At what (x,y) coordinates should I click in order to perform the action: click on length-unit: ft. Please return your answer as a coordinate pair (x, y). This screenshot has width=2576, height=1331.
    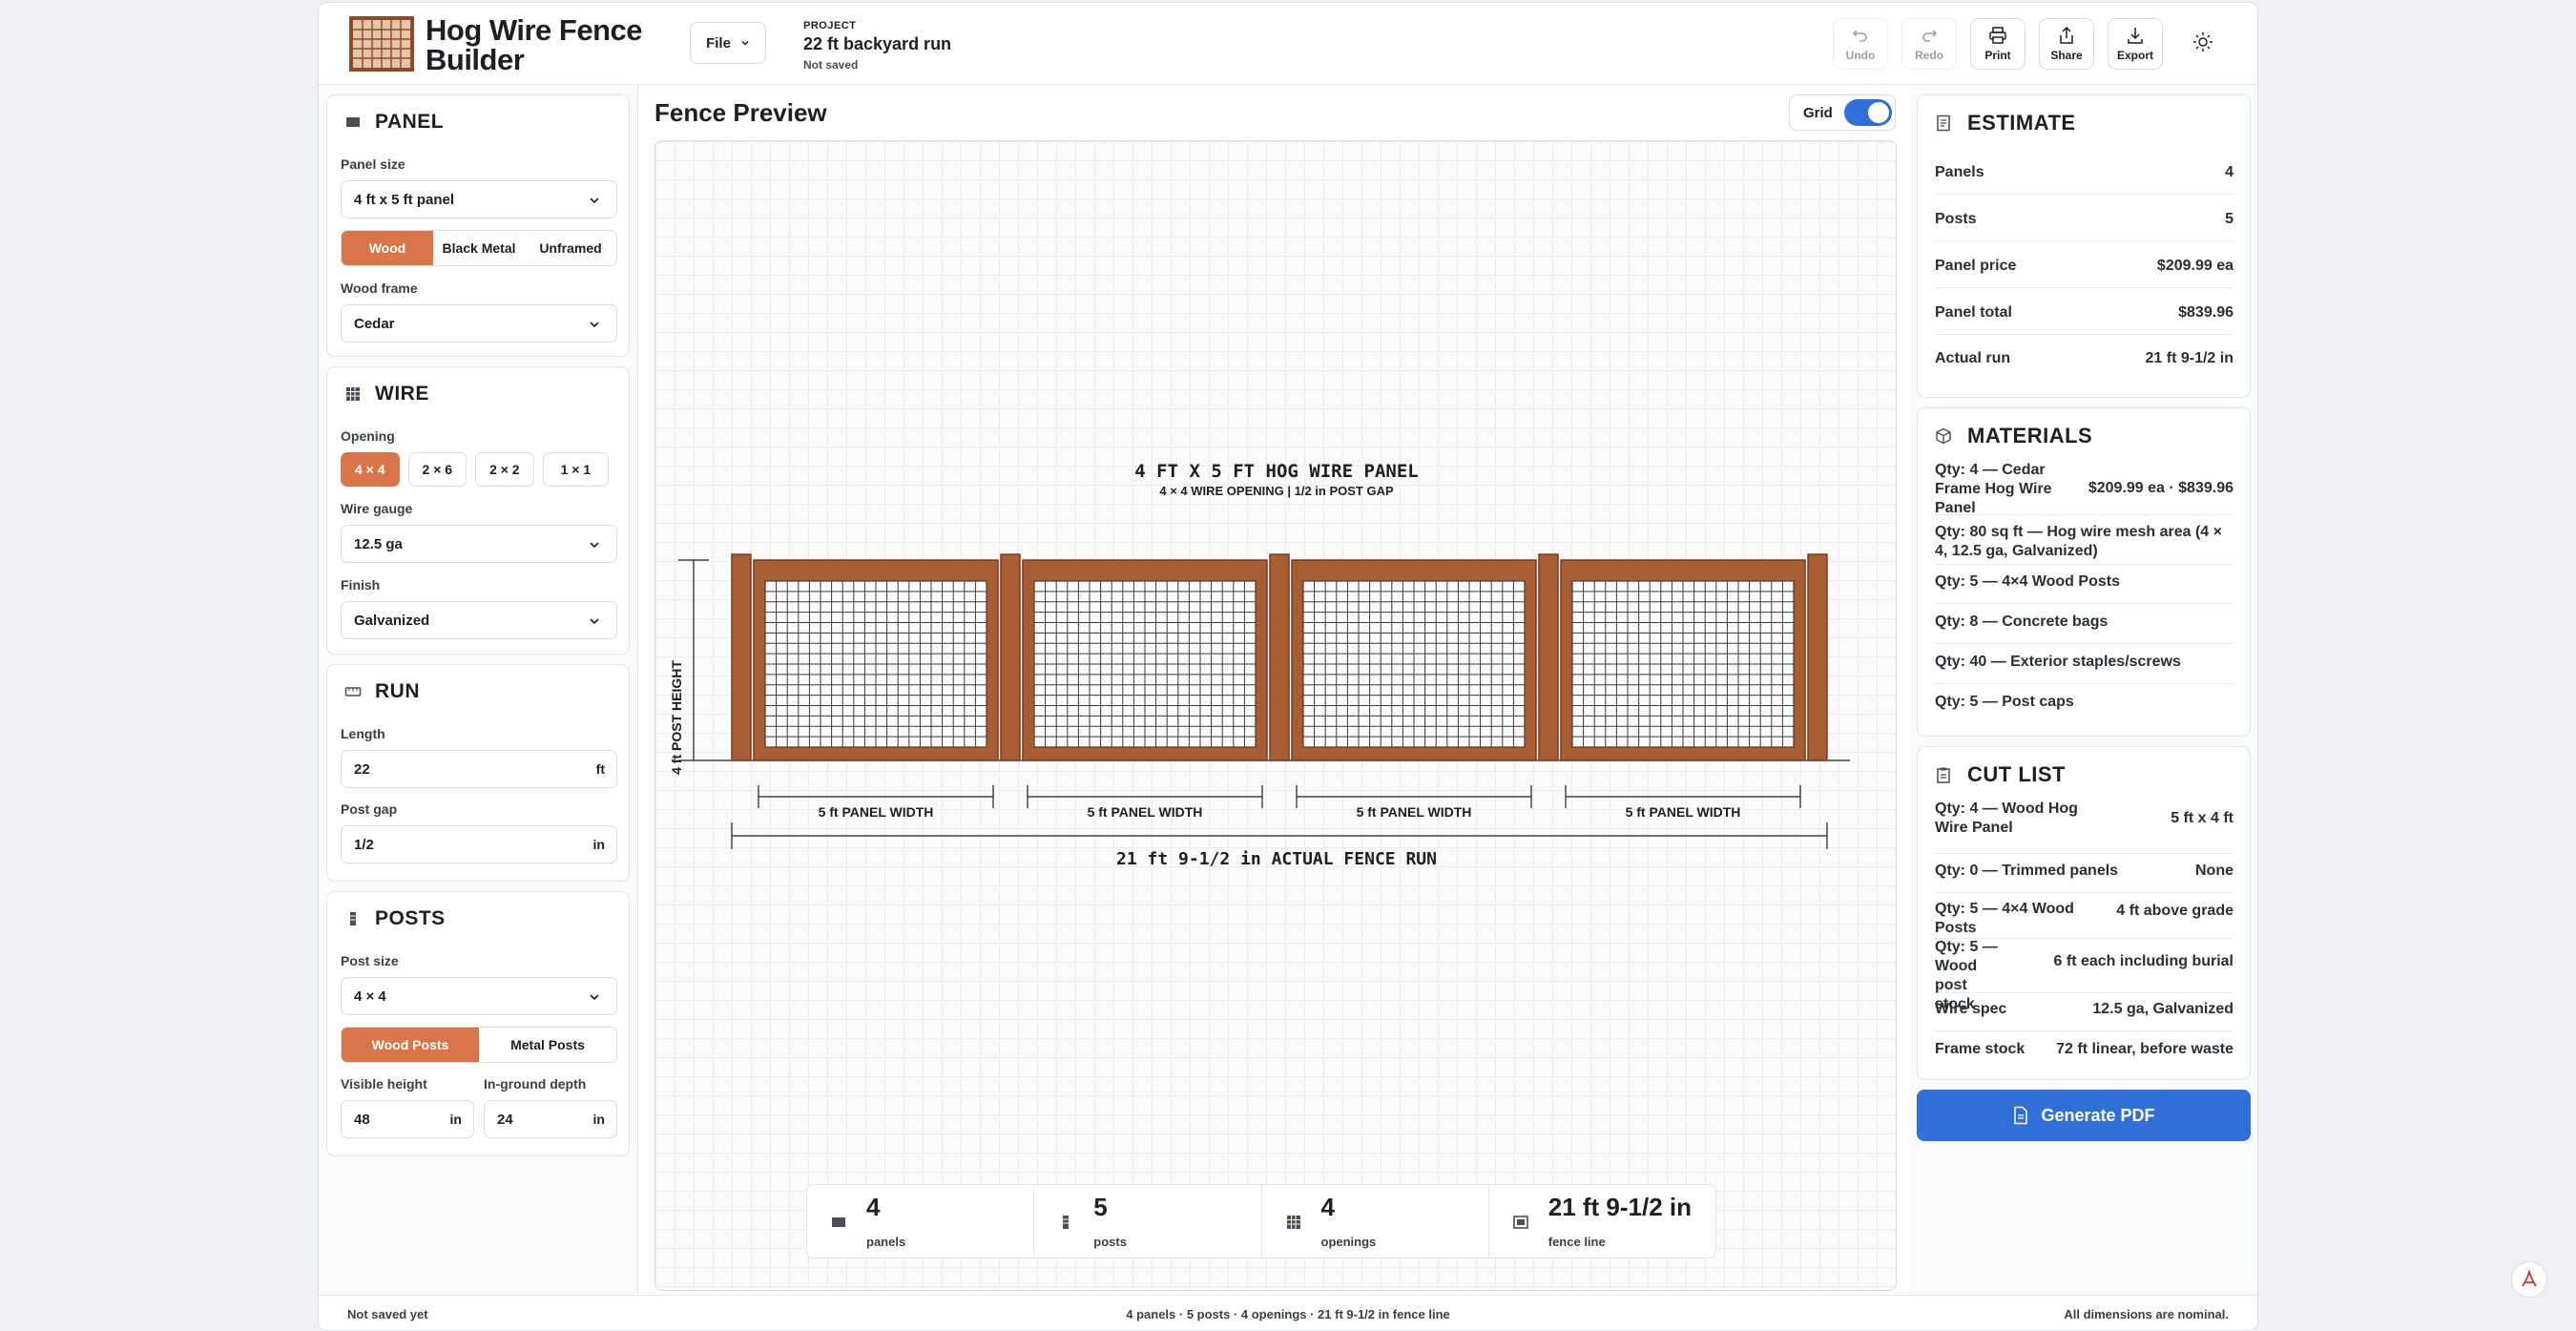
    Looking at the image, I should click on (600, 769).